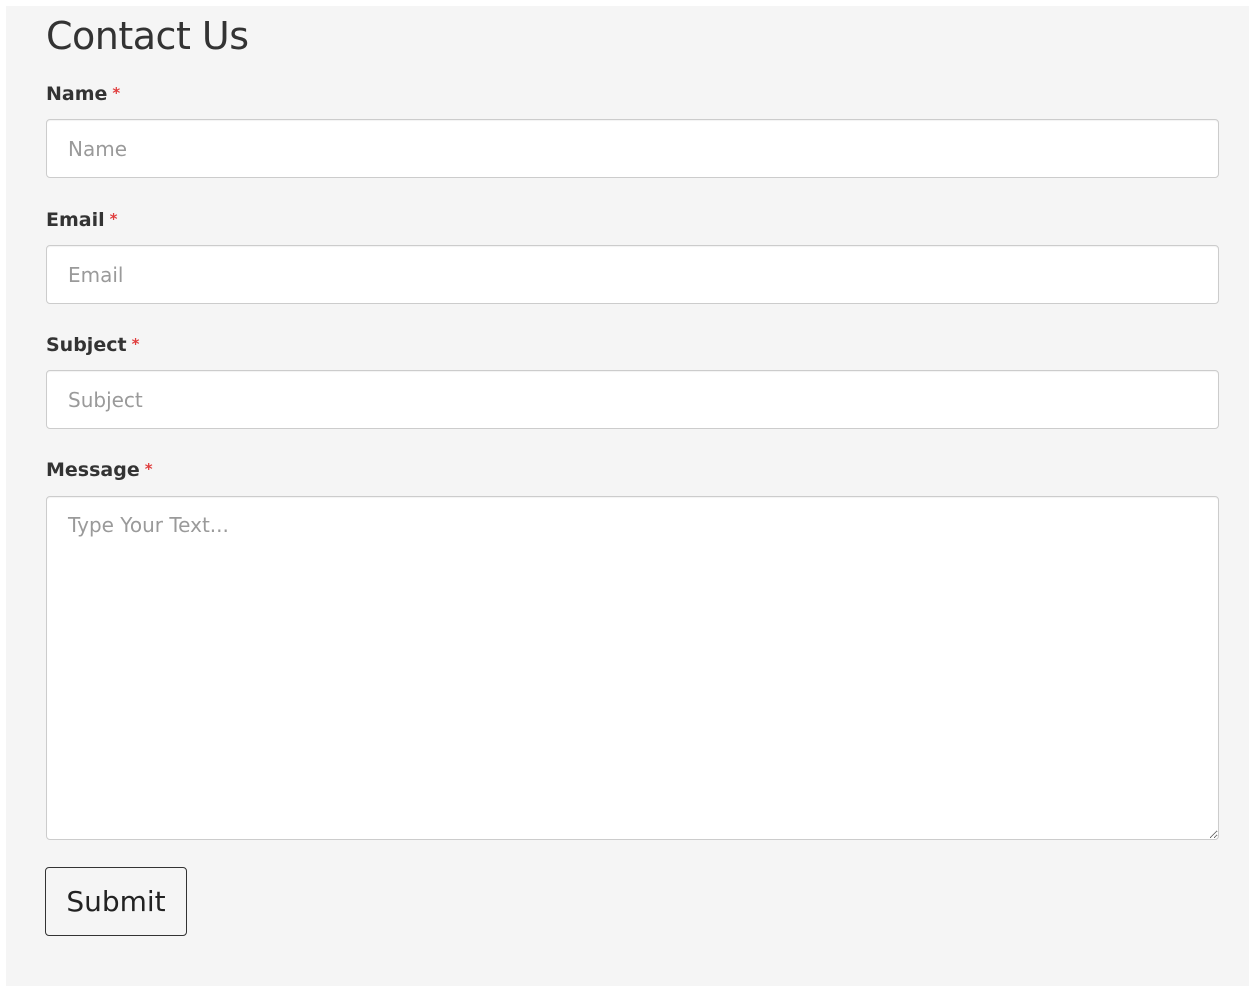  What do you see at coordinates (75, 220) in the screenshot?
I see `email-label-text: Email` at bounding box center [75, 220].